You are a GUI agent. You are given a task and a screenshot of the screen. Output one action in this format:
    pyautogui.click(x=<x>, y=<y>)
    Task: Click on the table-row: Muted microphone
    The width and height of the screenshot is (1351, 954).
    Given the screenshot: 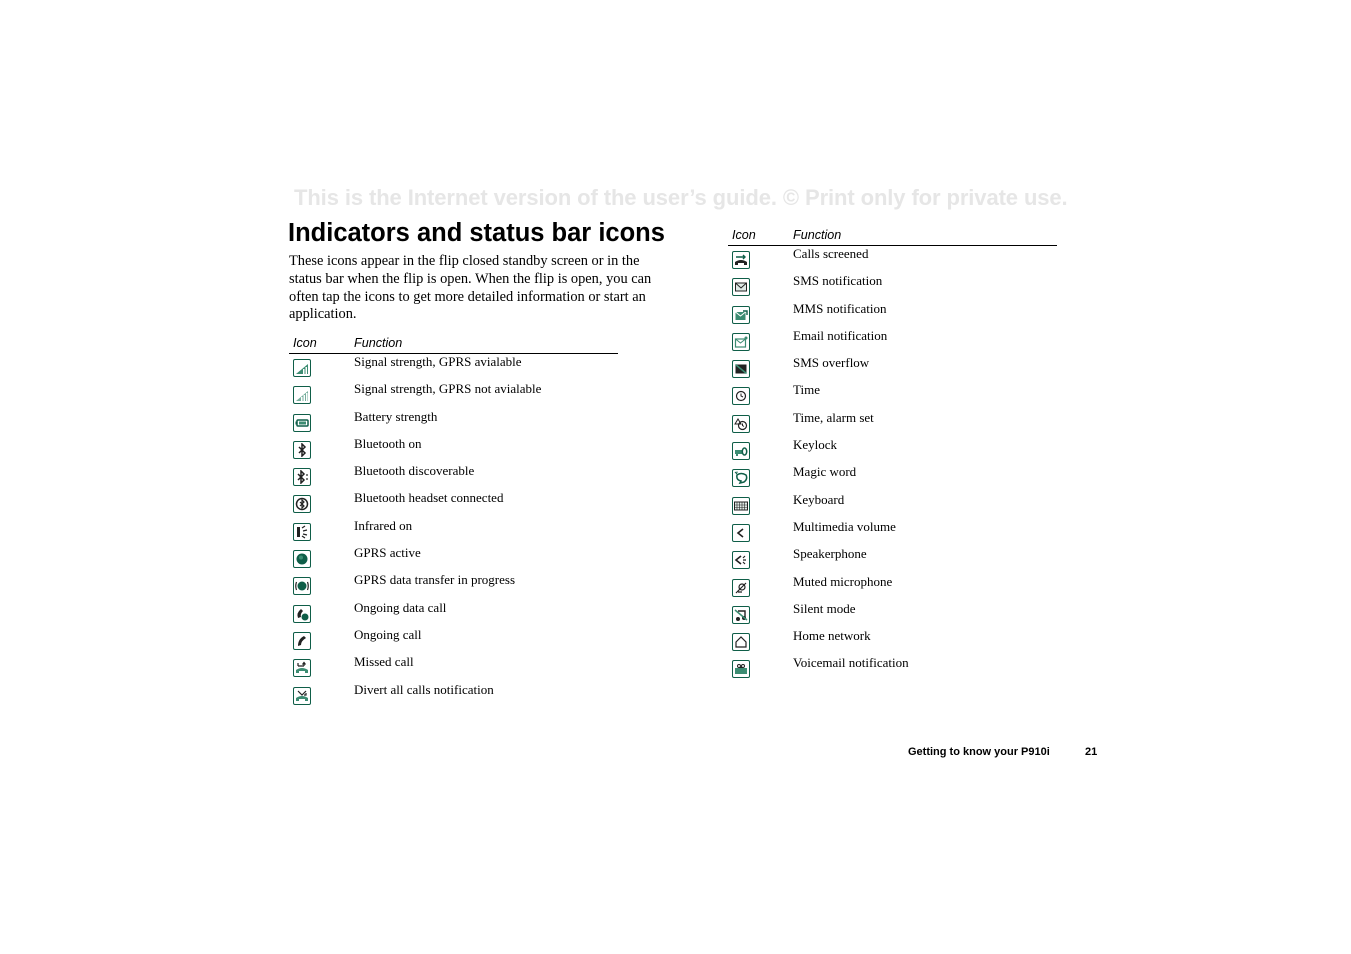 What is the action you would take?
    pyautogui.click(x=892, y=587)
    